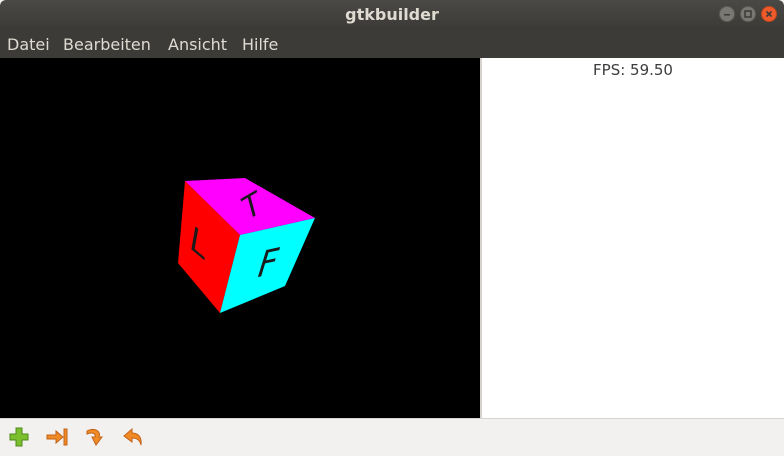  What do you see at coordinates (392, 437) in the screenshot?
I see `bottom-toolbar` at bounding box center [392, 437].